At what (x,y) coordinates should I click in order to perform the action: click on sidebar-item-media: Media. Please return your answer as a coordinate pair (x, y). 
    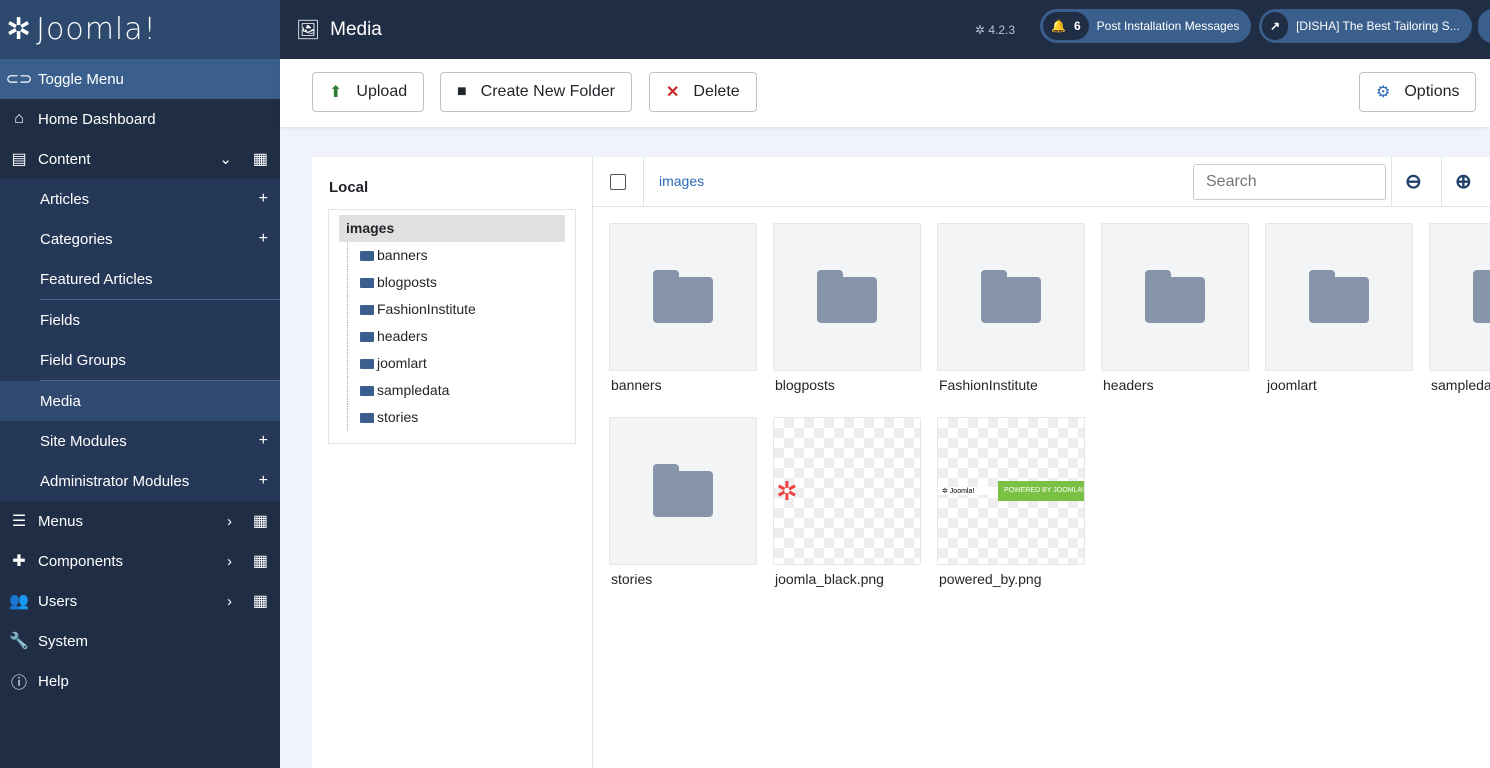
    Looking at the image, I should click on (140, 401).